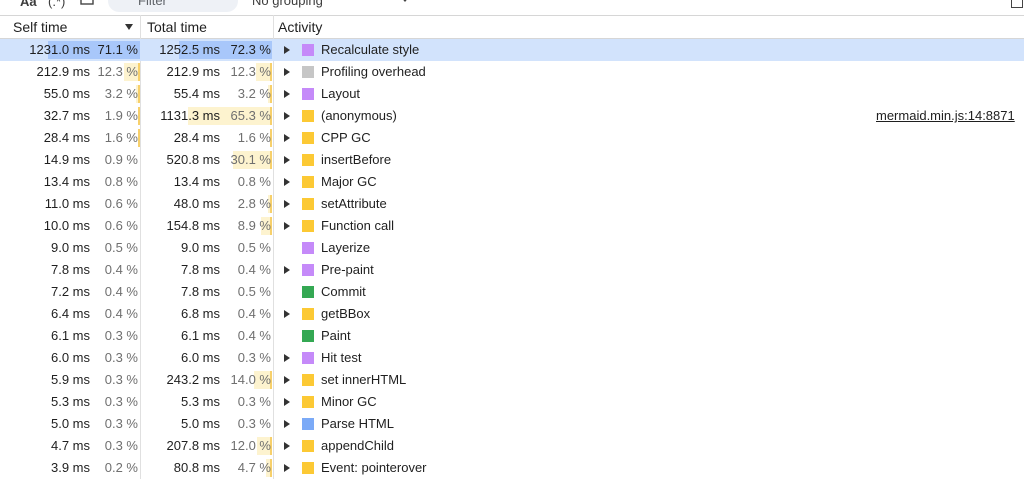 This screenshot has width=1024, height=479. Describe the element at coordinates (346, 137) in the screenshot. I see `activity-name: CPP GC` at that location.